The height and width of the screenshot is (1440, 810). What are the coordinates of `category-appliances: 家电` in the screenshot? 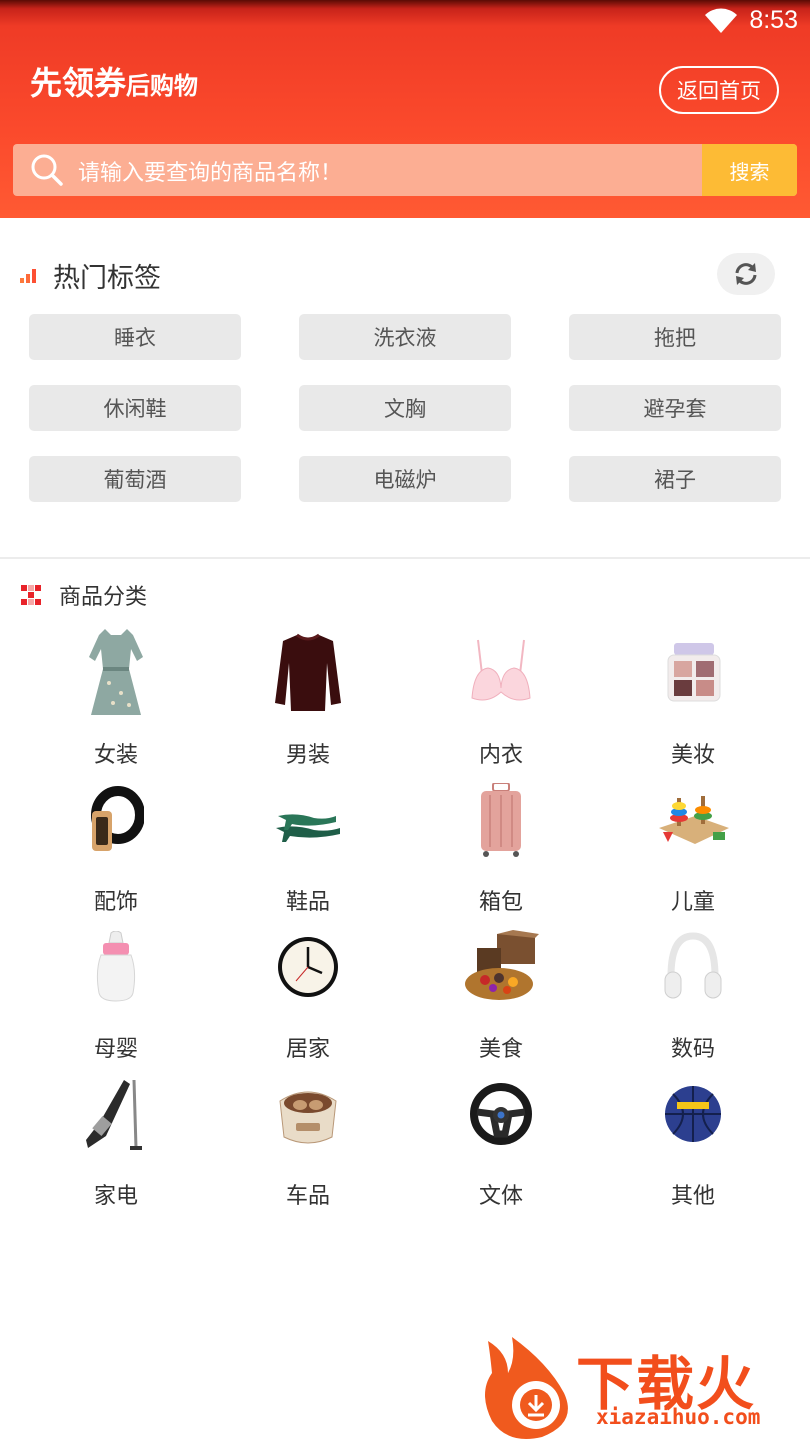 It's located at (116, 1138).